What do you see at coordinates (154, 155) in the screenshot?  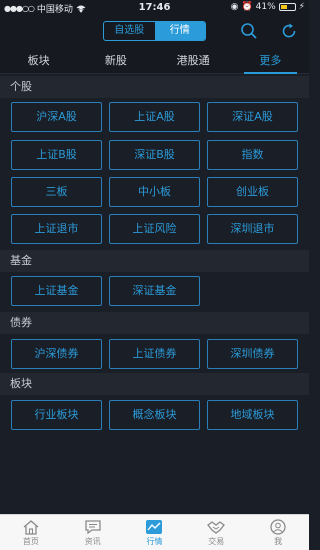 I see `button-sz-b-shares: 深证B股` at bounding box center [154, 155].